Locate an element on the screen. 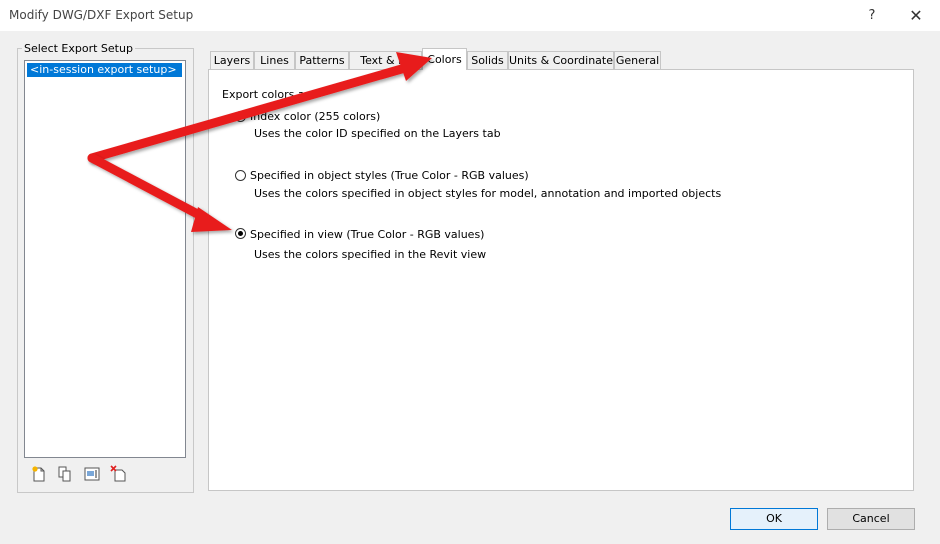 This screenshot has height=544, width=940. tab-units-coordinates: Units & Coordinates is located at coordinates (561, 60).